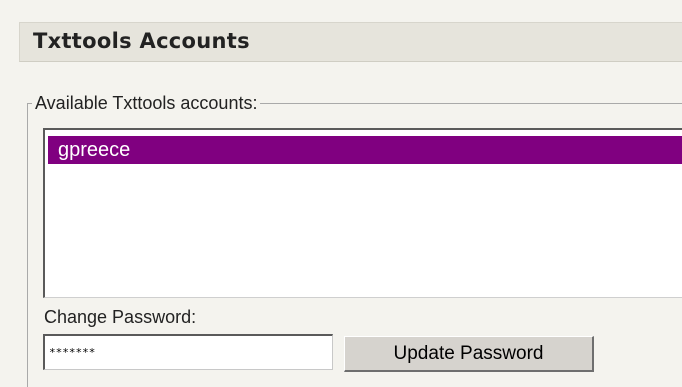  Describe the element at coordinates (141, 41) in the screenshot. I see `section-title: Txttools Accounts` at that location.